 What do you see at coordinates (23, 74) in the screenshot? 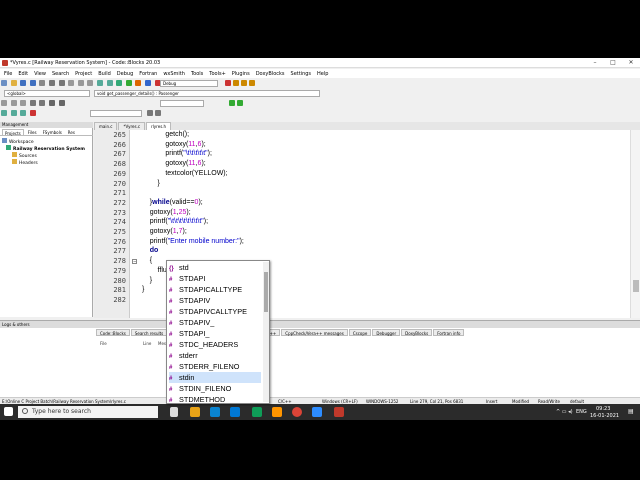
I see `menu-edit: Edit` at bounding box center [23, 74].